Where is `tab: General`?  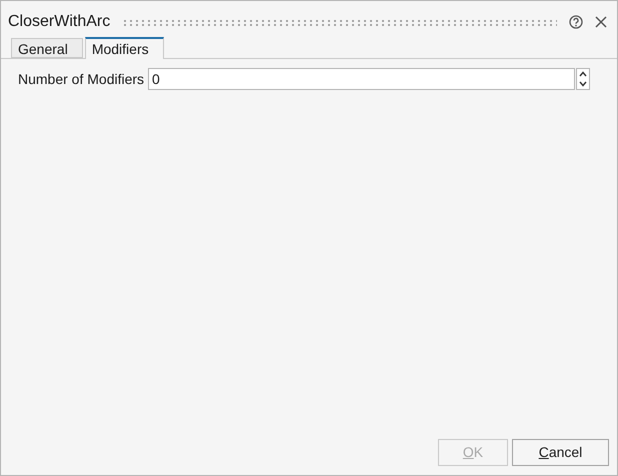 tab: General is located at coordinates (47, 48).